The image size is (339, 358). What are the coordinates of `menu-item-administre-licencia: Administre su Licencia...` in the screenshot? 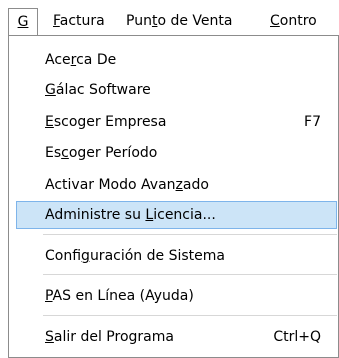 It's located at (176, 215).